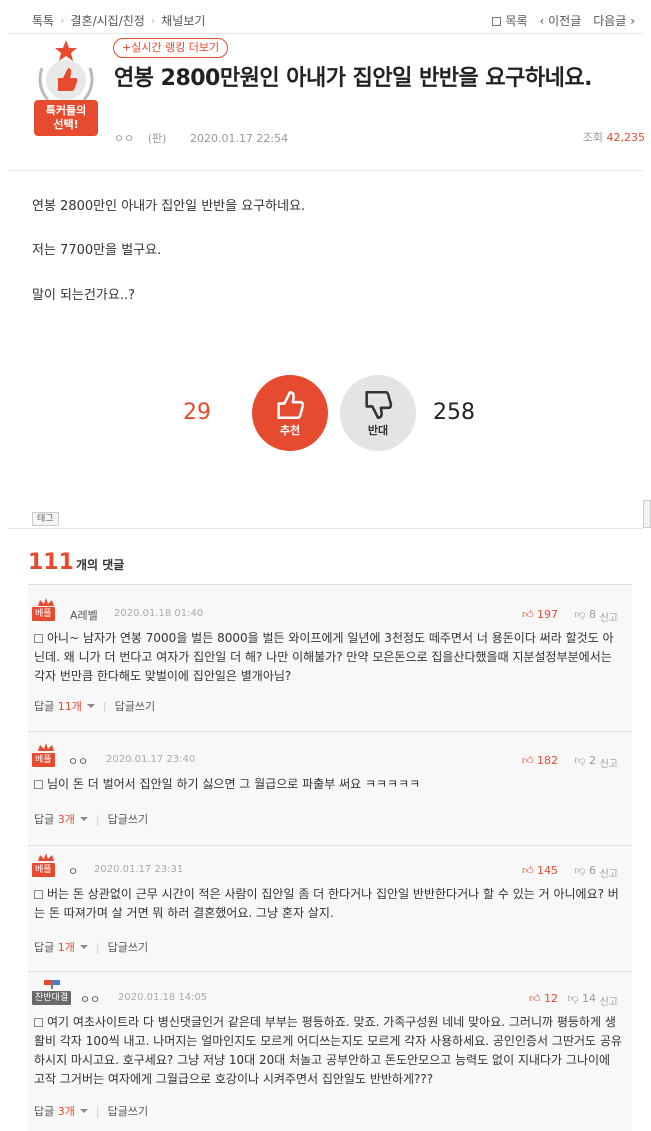 The height and width of the screenshot is (1131, 651). What do you see at coordinates (139, 869) in the screenshot?
I see `comment-date: 2020.01.17 23:31` at bounding box center [139, 869].